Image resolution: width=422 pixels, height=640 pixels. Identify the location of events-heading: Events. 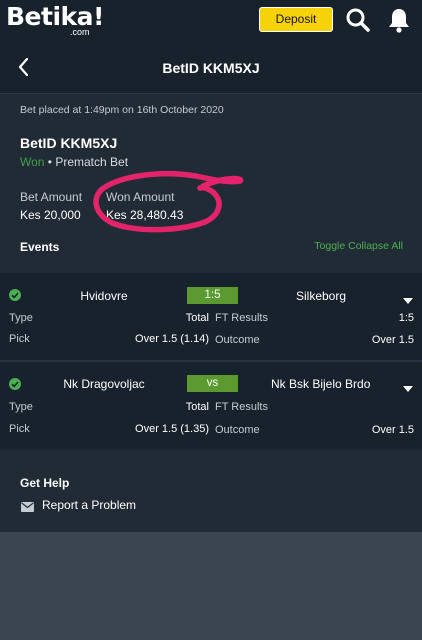
(40, 247).